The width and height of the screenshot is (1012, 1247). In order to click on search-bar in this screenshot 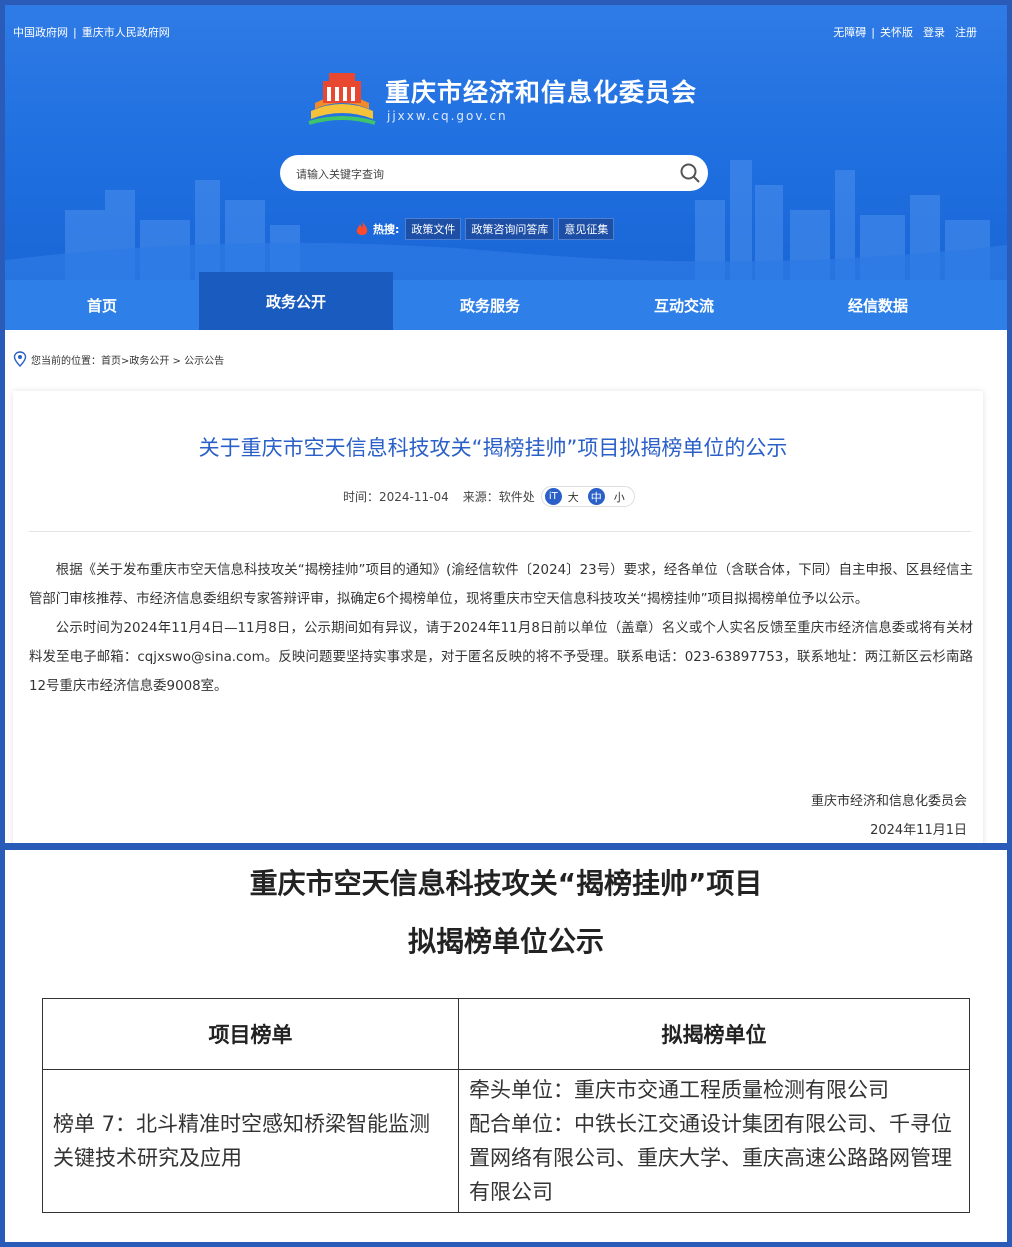, I will do `click(494, 173)`.